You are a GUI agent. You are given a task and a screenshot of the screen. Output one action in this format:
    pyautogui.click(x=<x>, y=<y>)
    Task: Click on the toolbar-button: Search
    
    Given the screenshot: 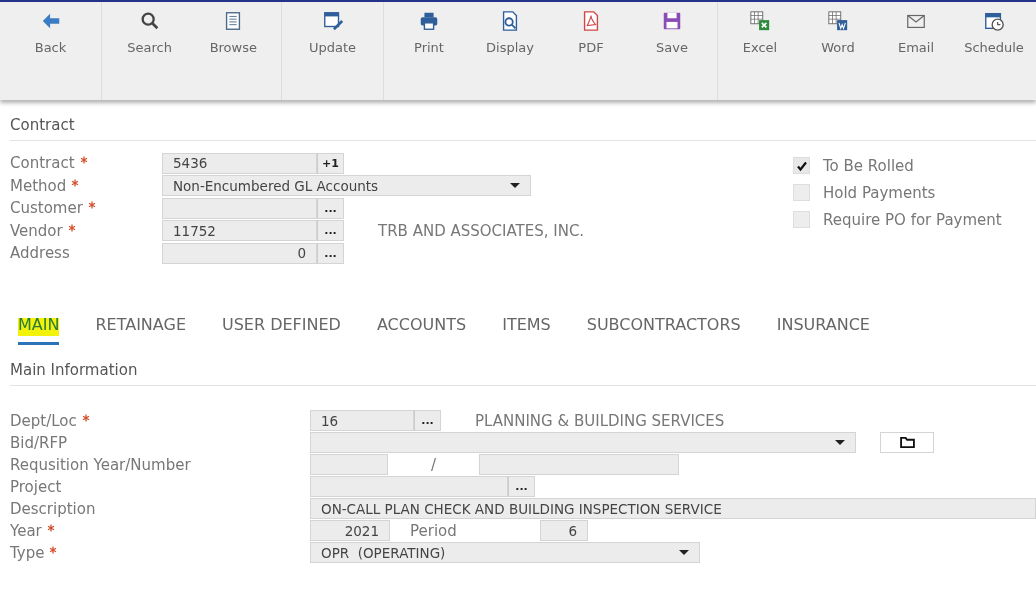 What is the action you would take?
    pyautogui.click(x=149, y=36)
    